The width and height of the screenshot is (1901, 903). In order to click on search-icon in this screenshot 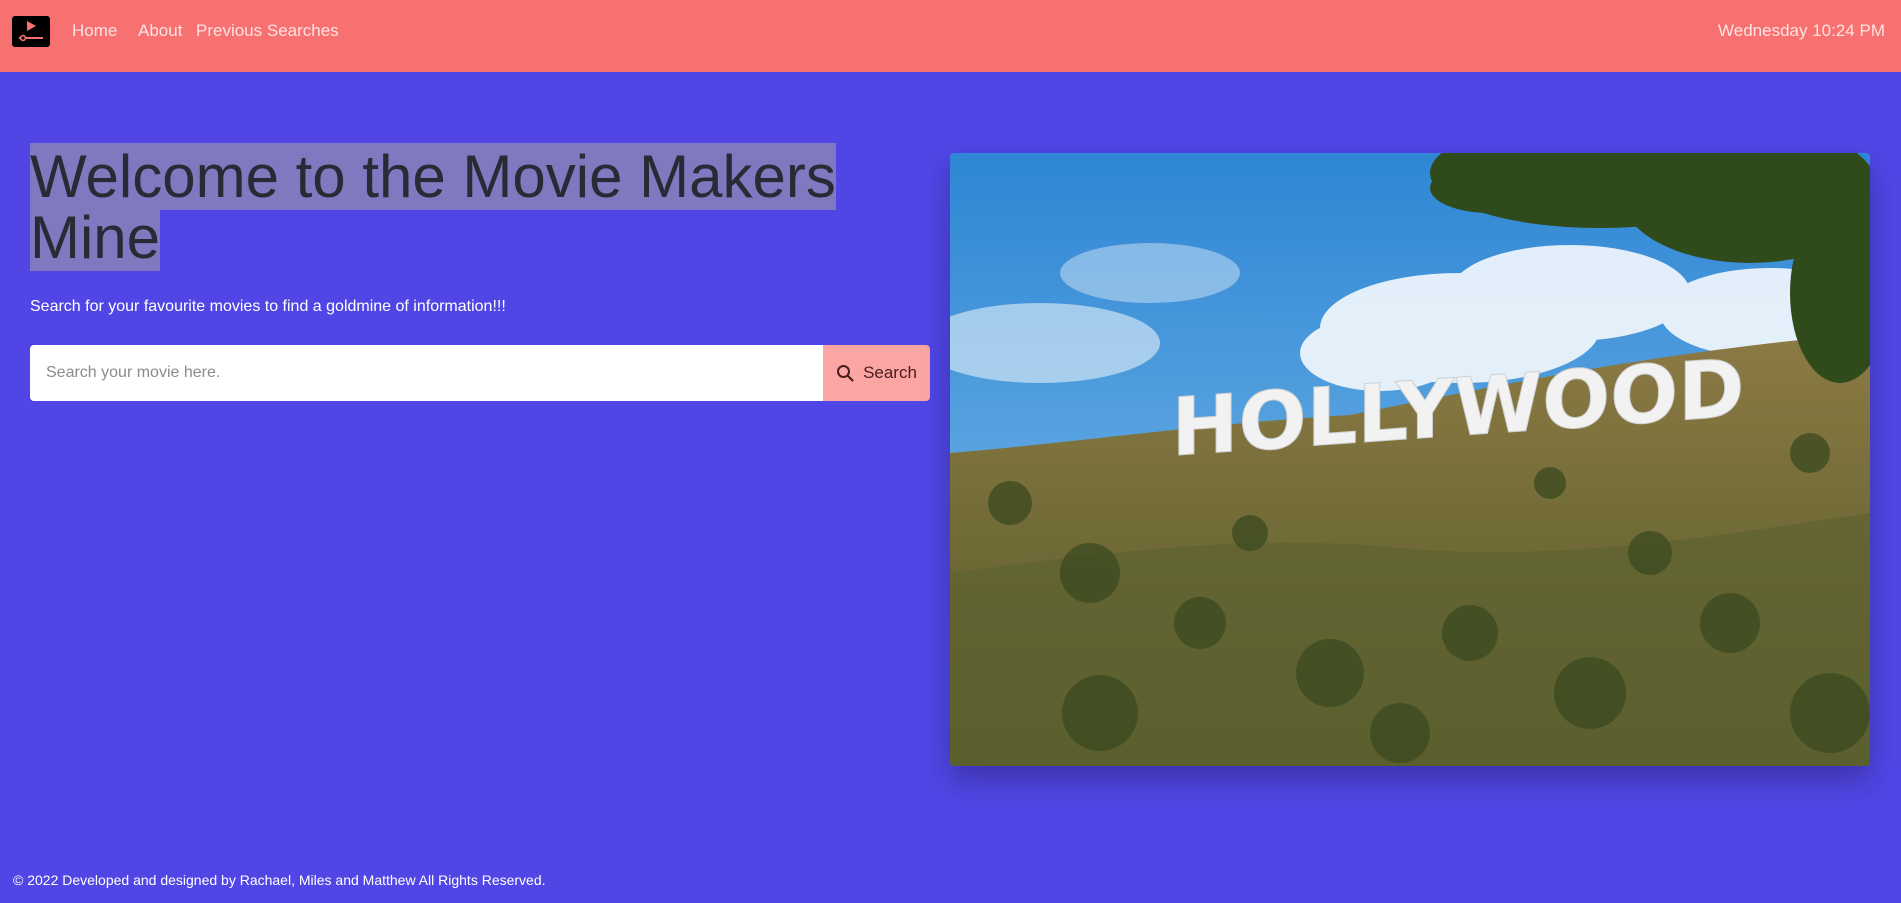, I will do `click(845, 373)`.